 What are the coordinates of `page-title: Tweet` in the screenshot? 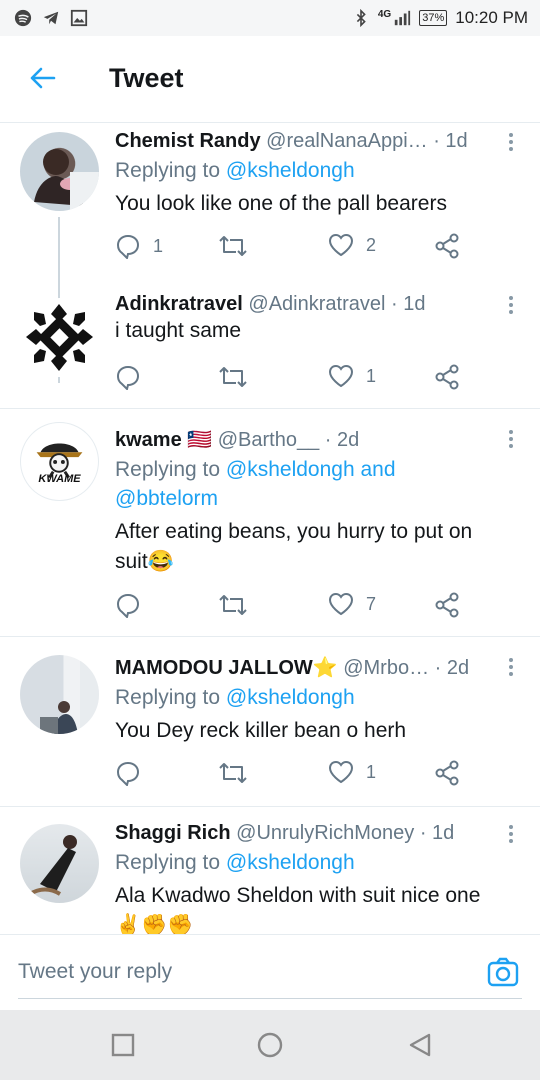 It's located at (146, 78).